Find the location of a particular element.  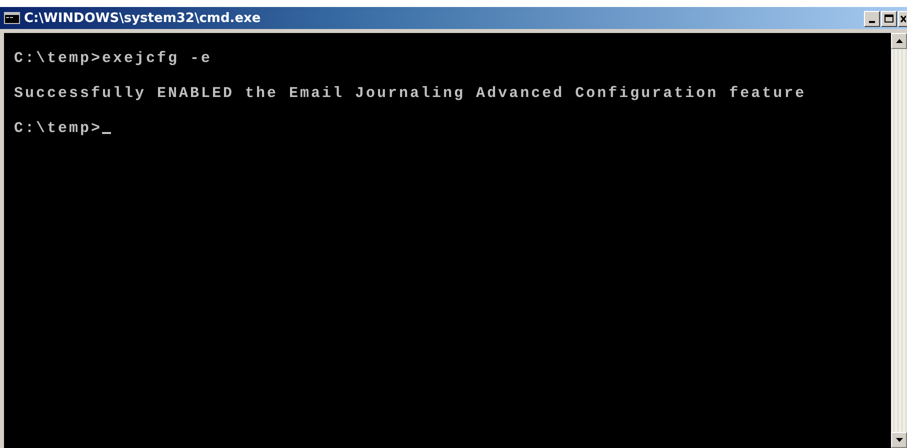

close-button is located at coordinates (902, 19).